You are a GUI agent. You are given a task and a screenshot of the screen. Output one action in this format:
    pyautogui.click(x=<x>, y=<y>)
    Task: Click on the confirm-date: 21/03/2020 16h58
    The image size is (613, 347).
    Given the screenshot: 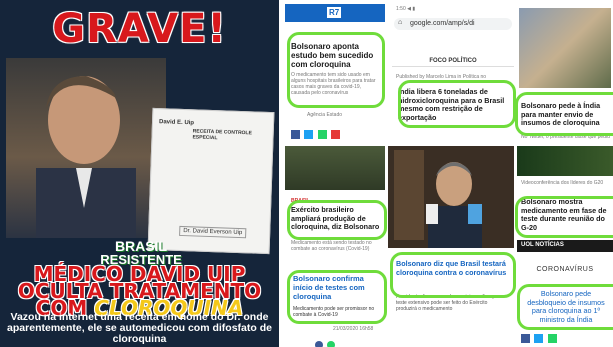 What is the action you would take?
    pyautogui.click(x=353, y=329)
    